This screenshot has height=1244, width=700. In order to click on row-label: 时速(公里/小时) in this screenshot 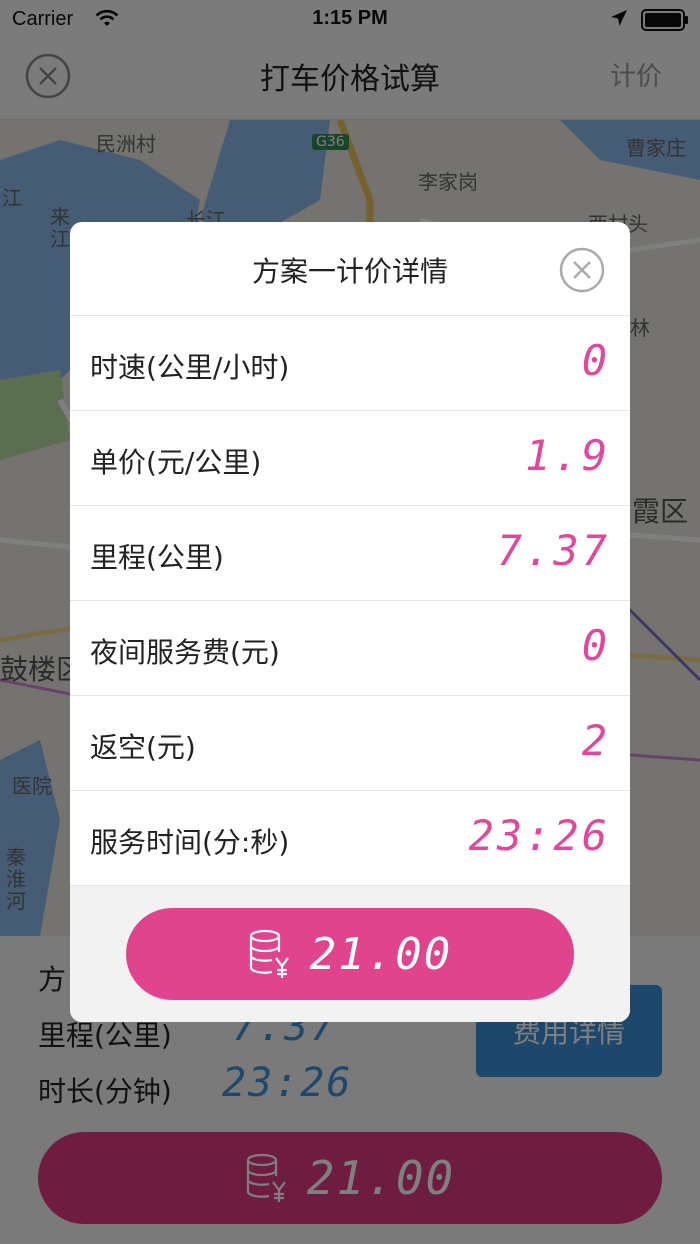, I will do `click(190, 367)`.